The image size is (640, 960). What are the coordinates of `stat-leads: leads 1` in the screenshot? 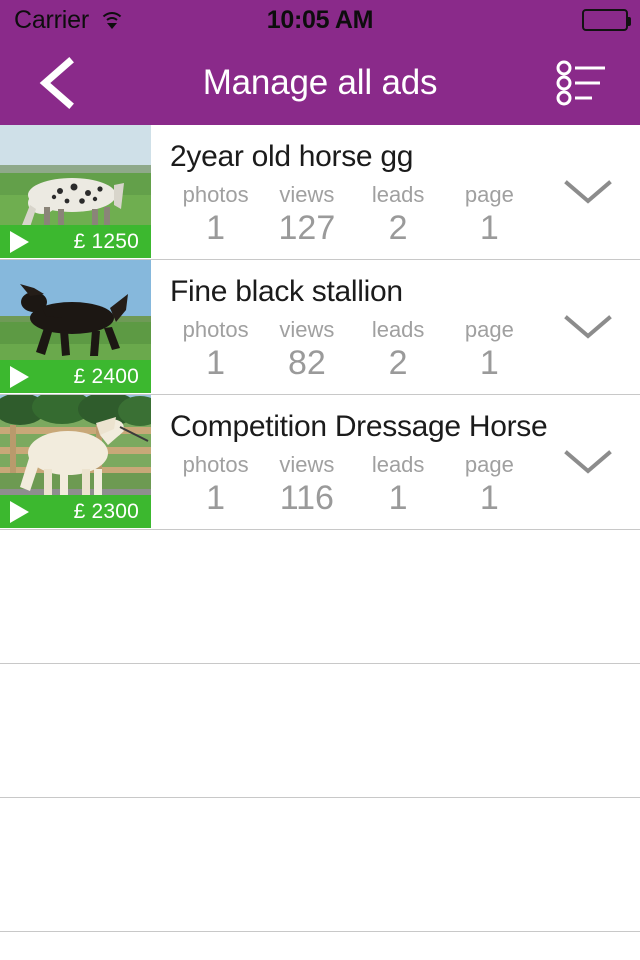 It's located at (398, 485).